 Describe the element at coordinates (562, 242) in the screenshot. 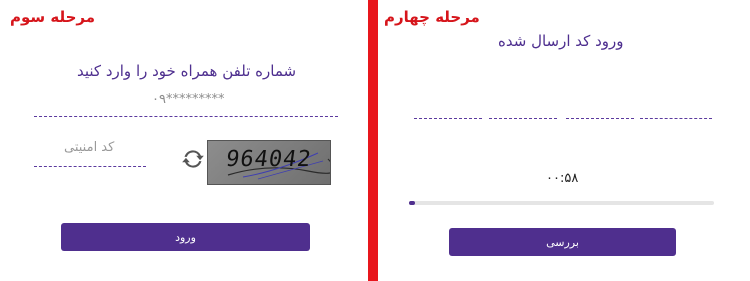

I see `check-button: بررسی` at that location.